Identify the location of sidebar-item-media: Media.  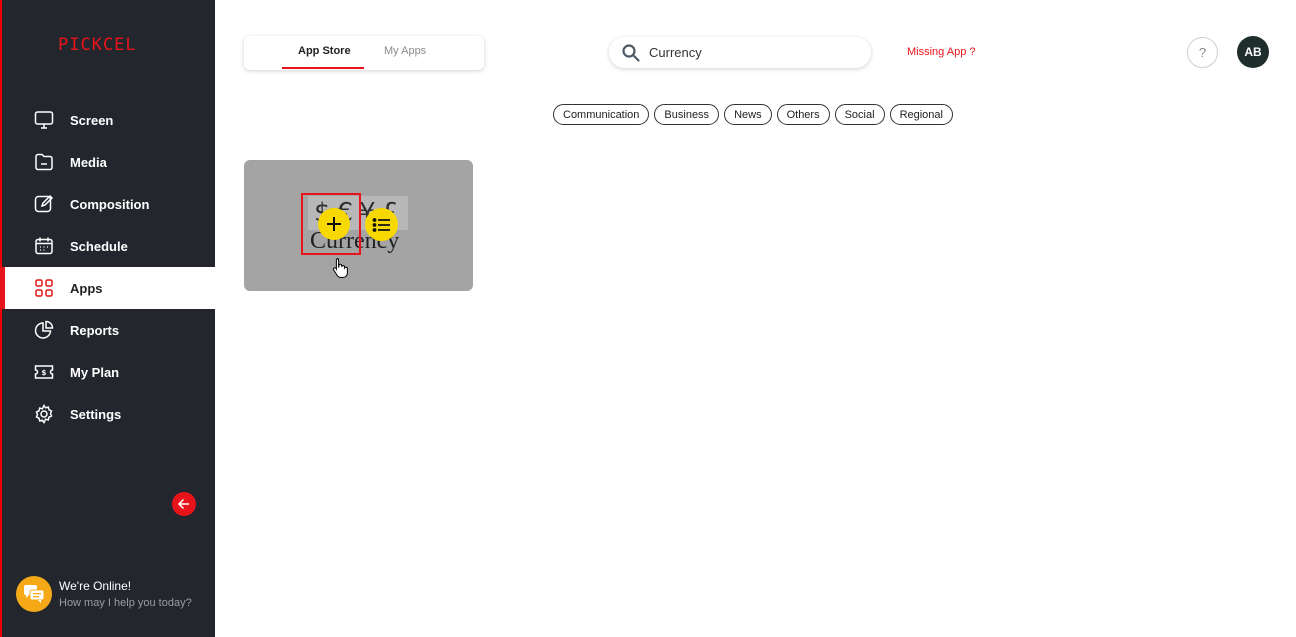
(109, 162).